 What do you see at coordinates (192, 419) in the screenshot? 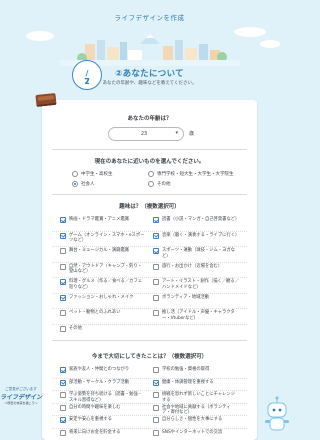
I see `checkbox-label: 自分らしさ・個性を大事にする` at bounding box center [192, 419].